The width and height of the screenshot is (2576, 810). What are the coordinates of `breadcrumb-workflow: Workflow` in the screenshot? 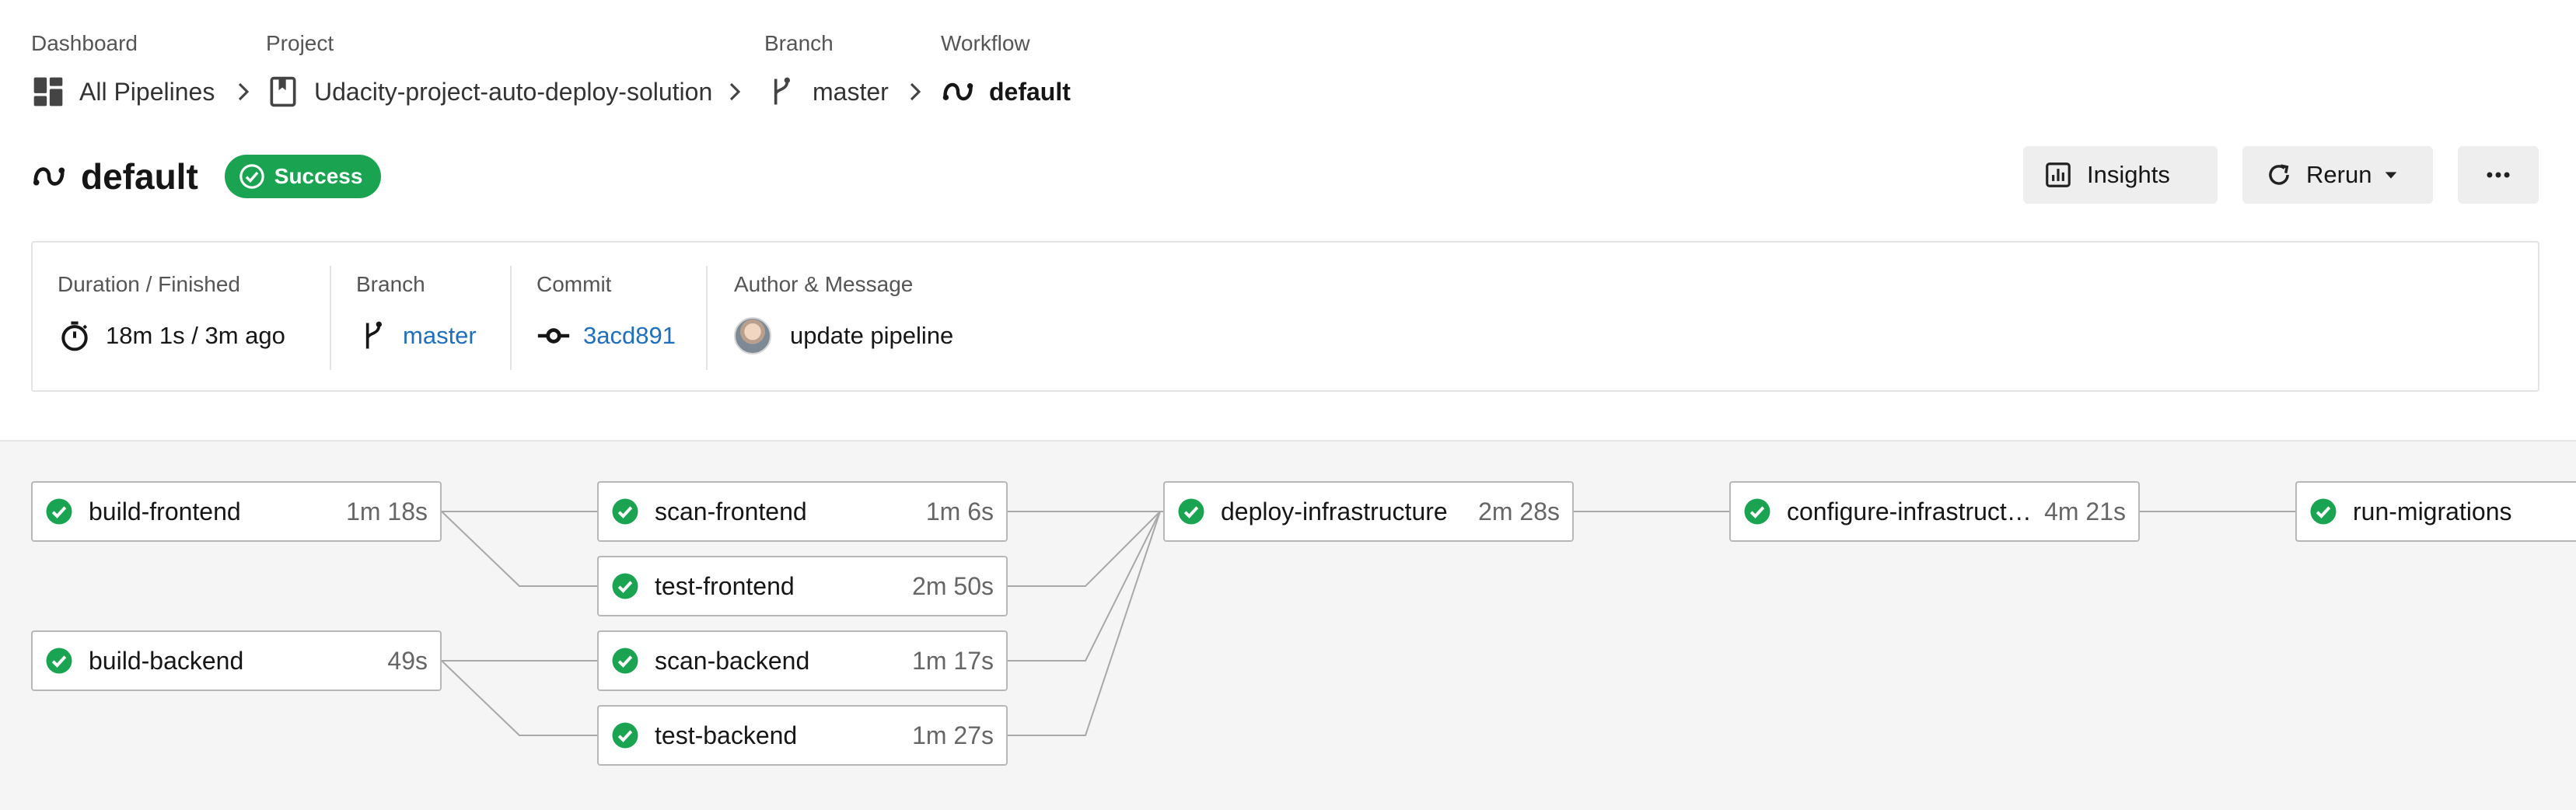 It's located at (985, 43).